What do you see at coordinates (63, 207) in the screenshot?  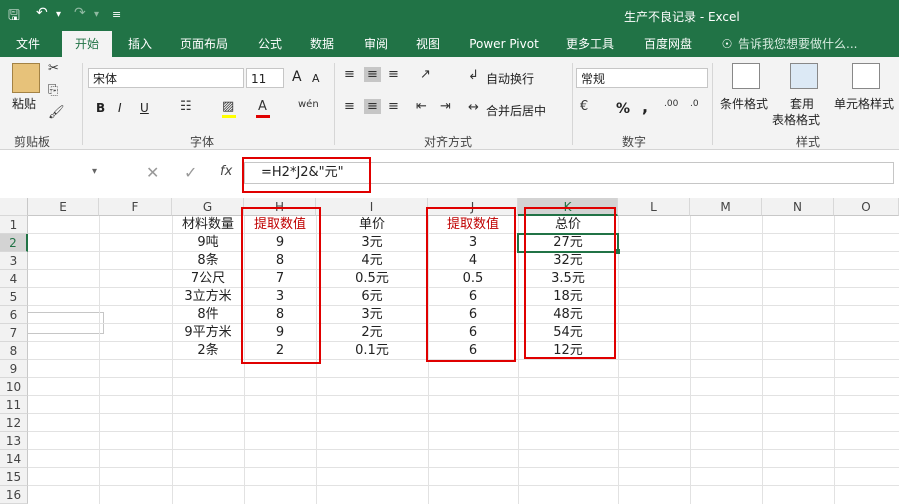 I see `col-header-e: E` at bounding box center [63, 207].